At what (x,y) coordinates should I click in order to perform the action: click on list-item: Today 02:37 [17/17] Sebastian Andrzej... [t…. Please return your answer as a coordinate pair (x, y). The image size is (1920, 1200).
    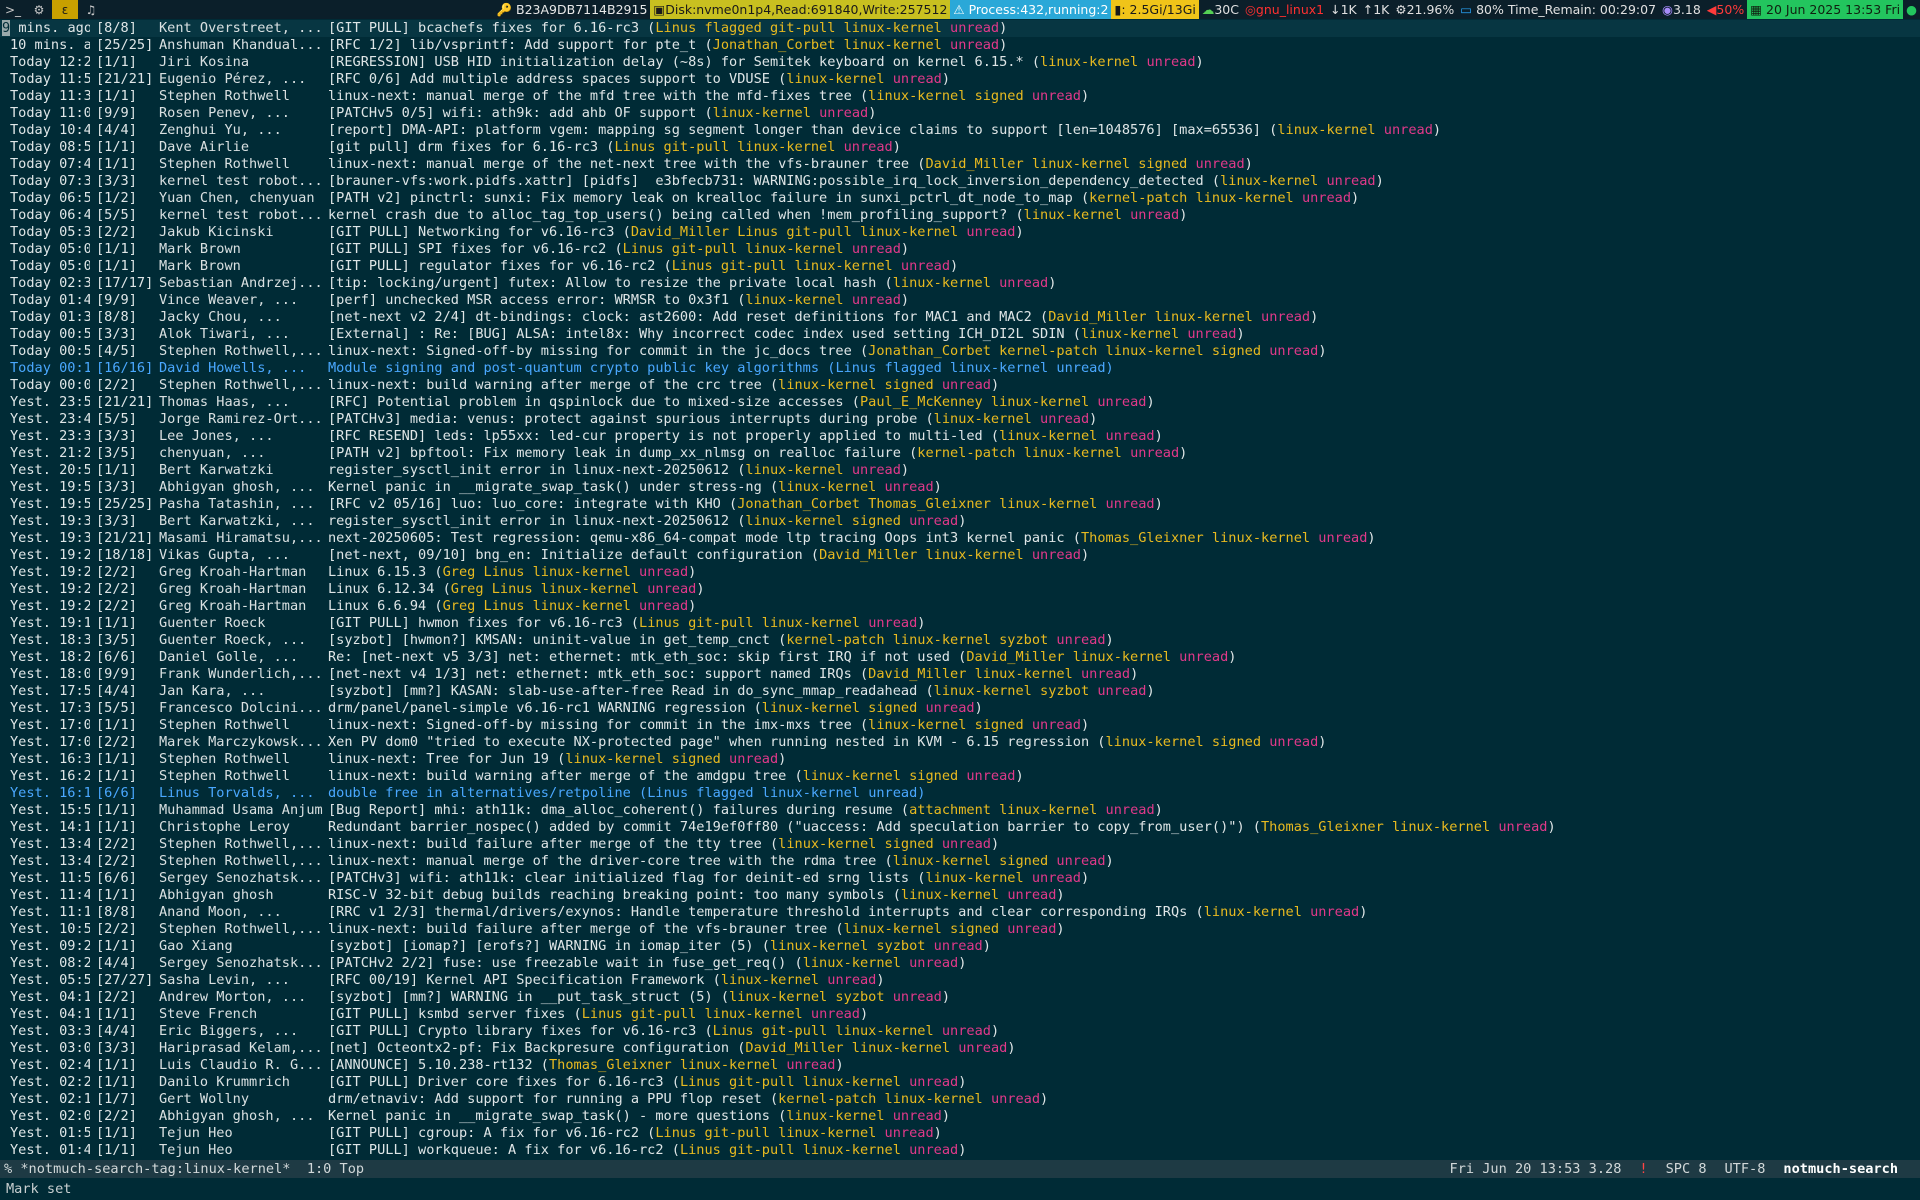
    Looking at the image, I should click on (960, 283).